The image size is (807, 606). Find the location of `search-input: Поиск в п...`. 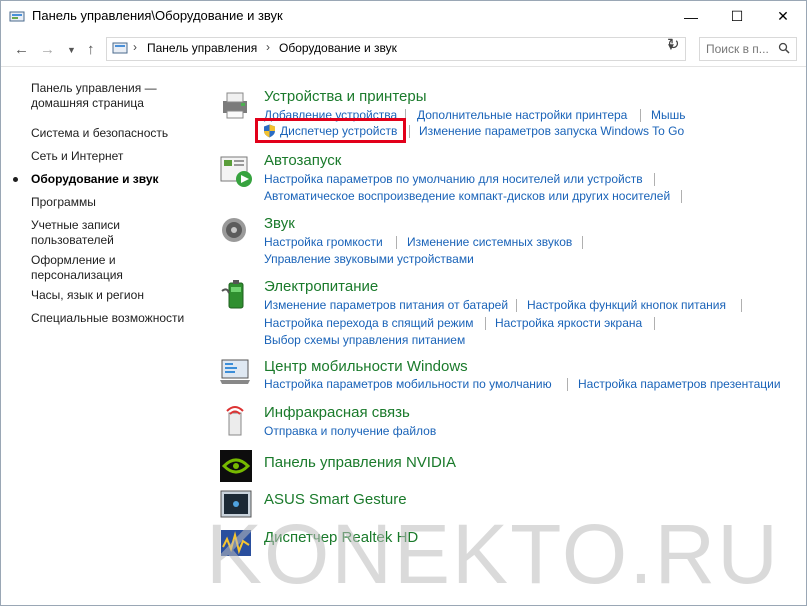

search-input: Поиск в п... is located at coordinates (748, 49).